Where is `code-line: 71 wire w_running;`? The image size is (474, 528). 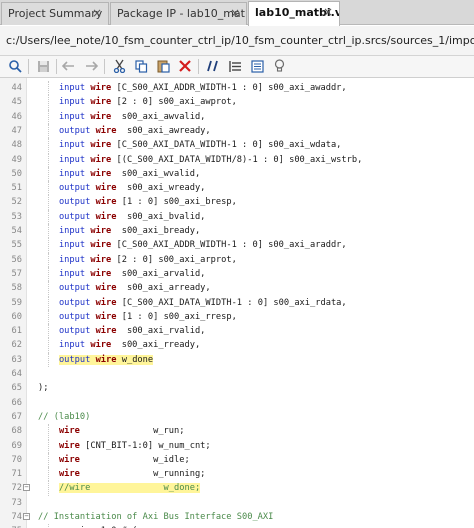
code-line: 71 wire w_running; is located at coordinates (237, 474).